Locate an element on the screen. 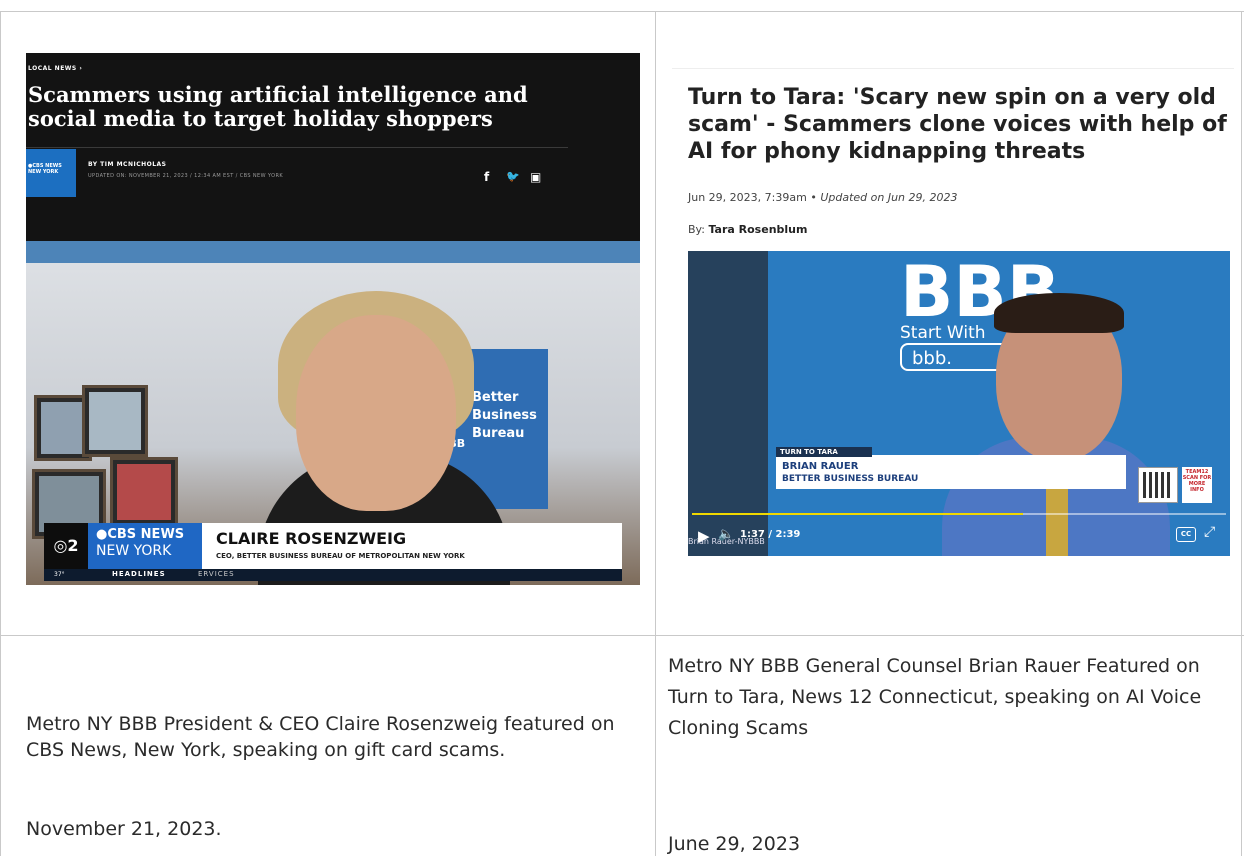  wall-tagline: Start With is located at coordinates (943, 333).